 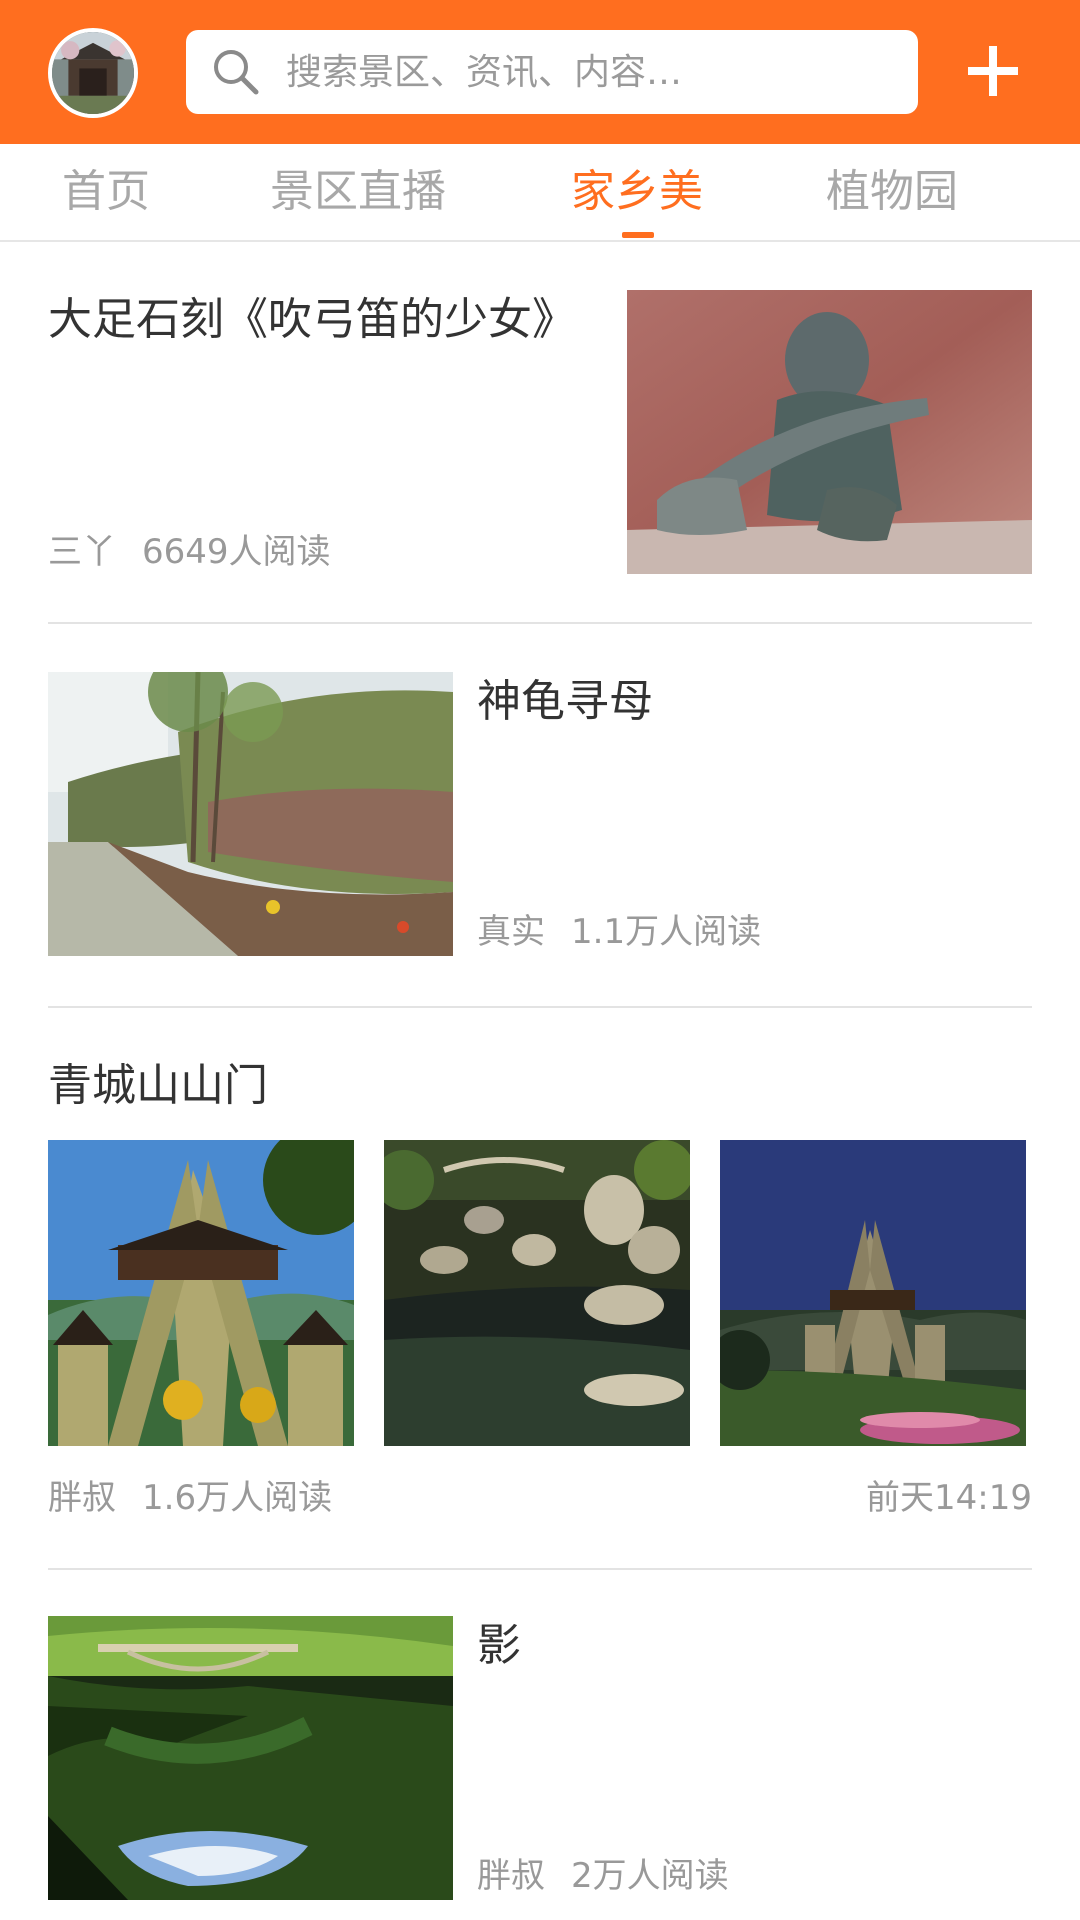 I want to click on article-title: 影, so click(x=499, y=1645).